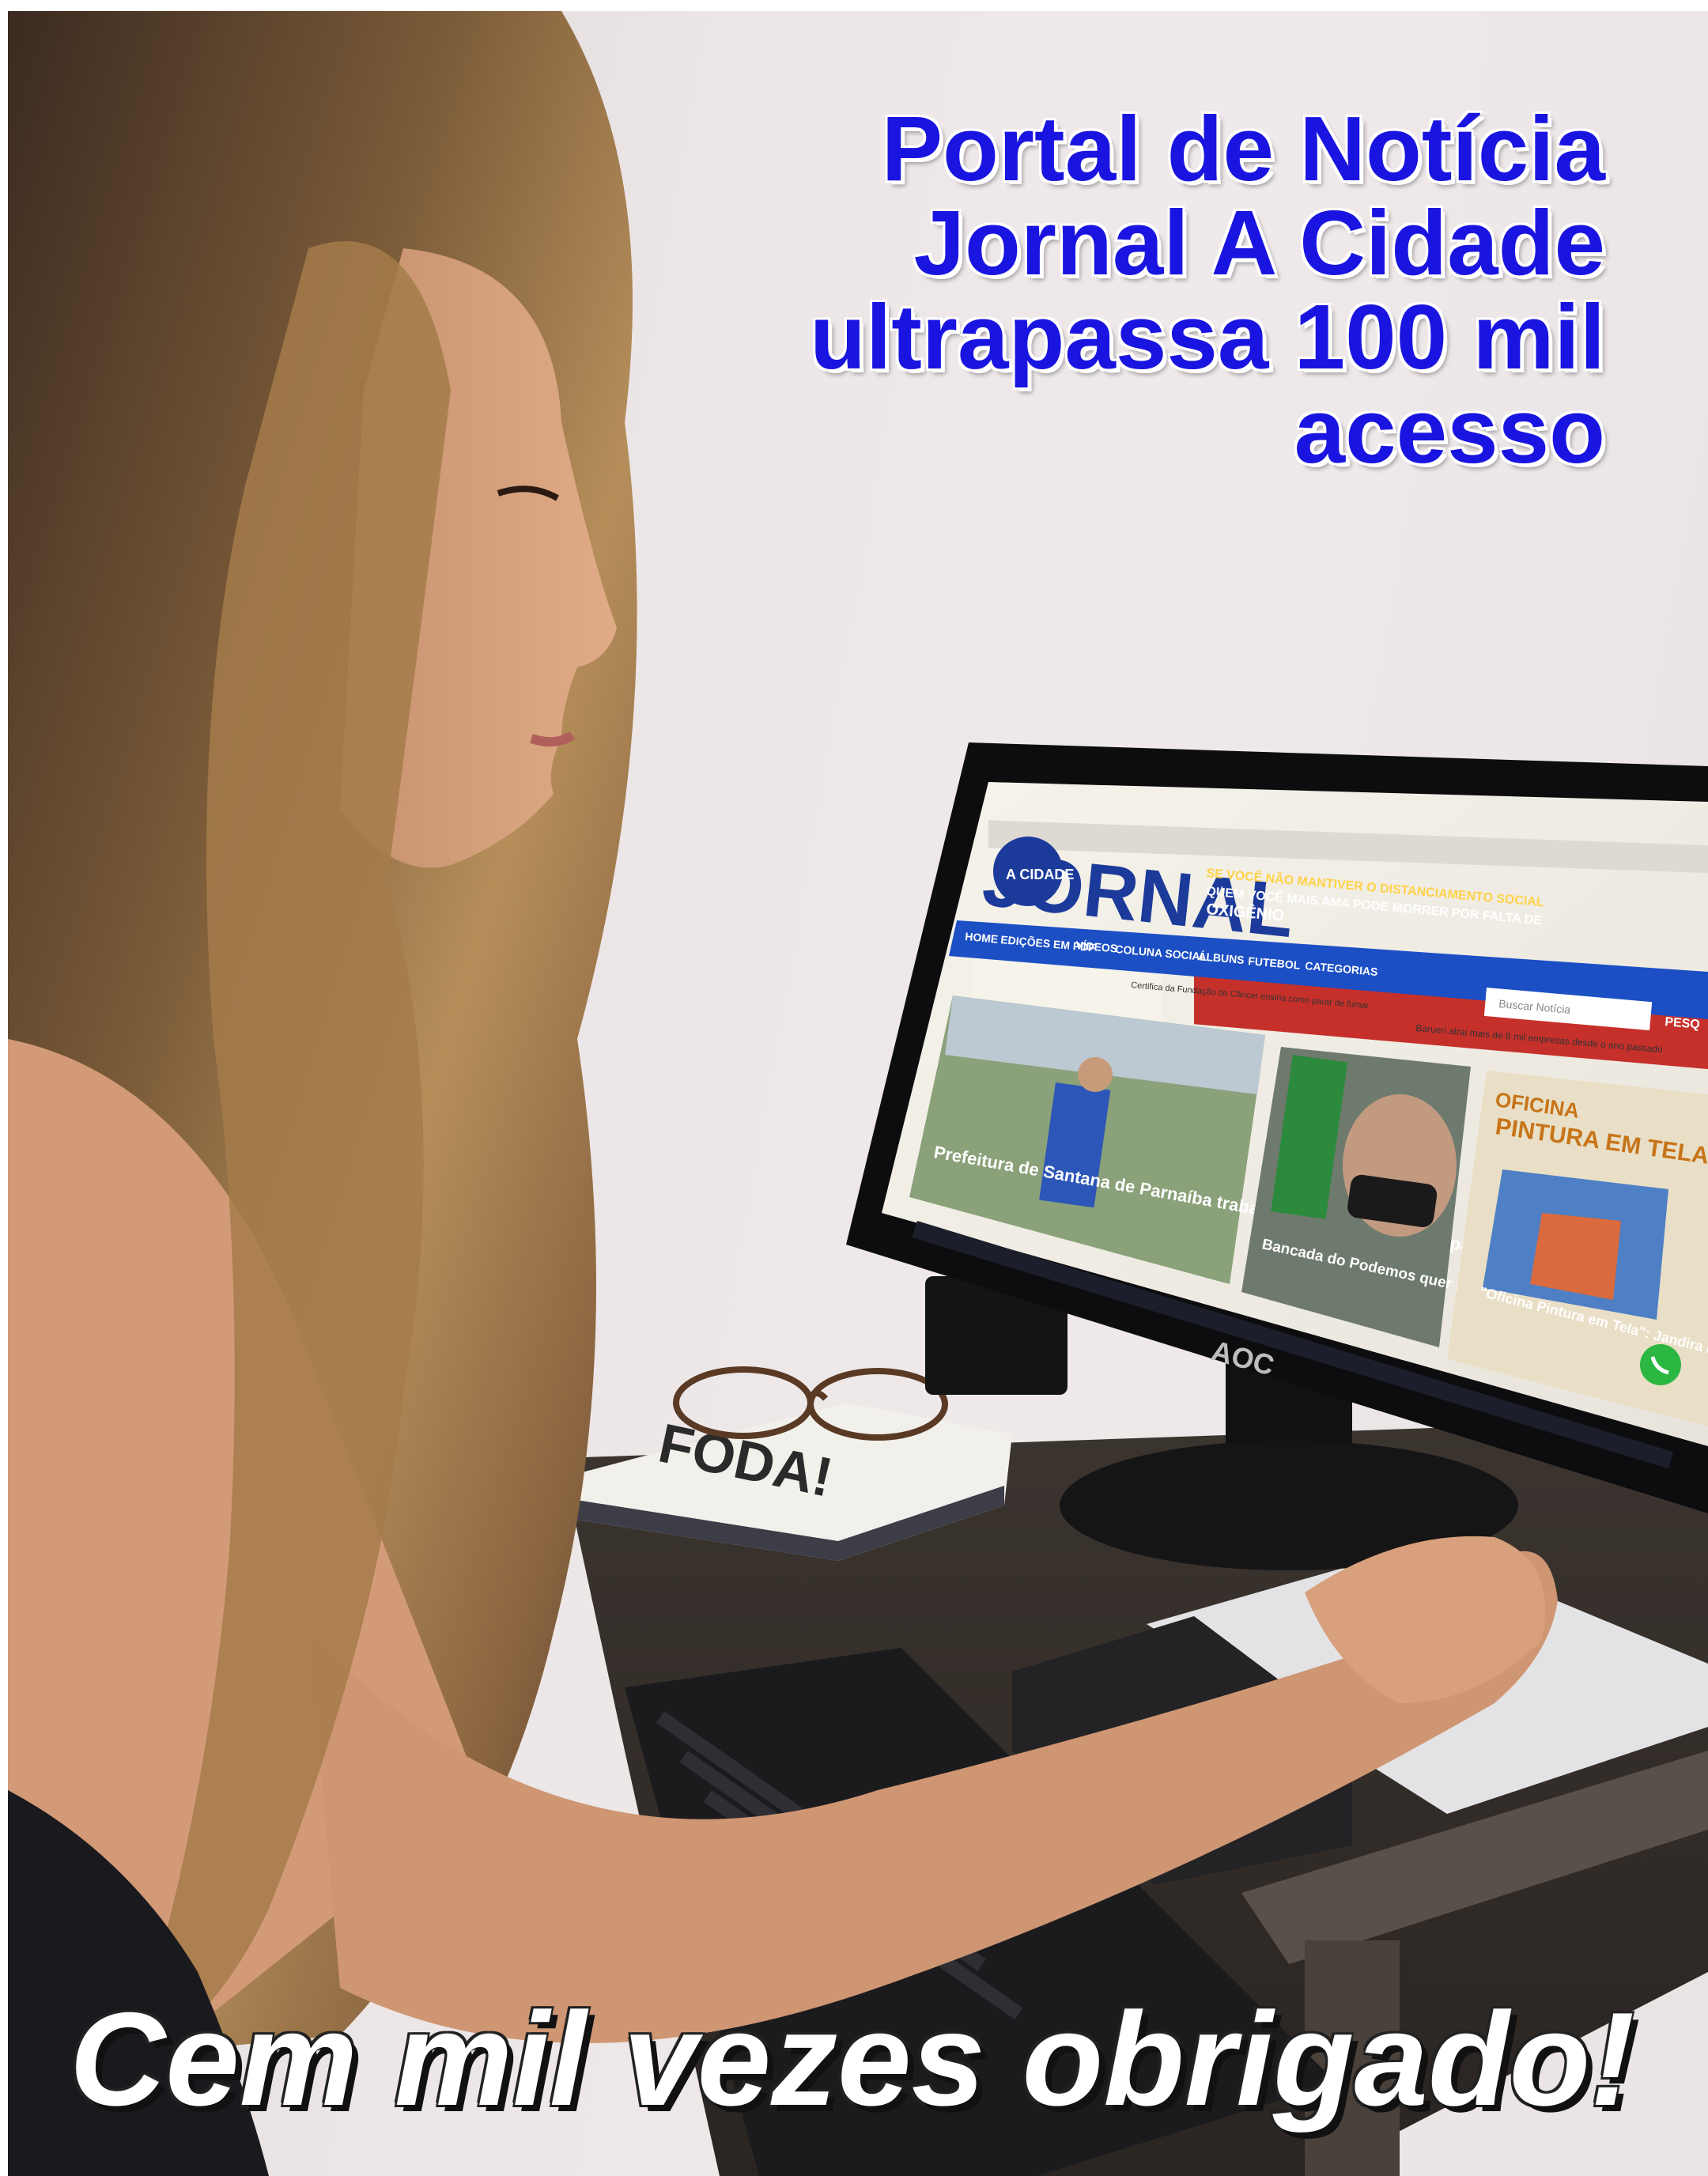 This screenshot has width=1708, height=2176. What do you see at coordinates (1040, 874) in the screenshot?
I see `site-logo-badge-text: A CIDADE` at bounding box center [1040, 874].